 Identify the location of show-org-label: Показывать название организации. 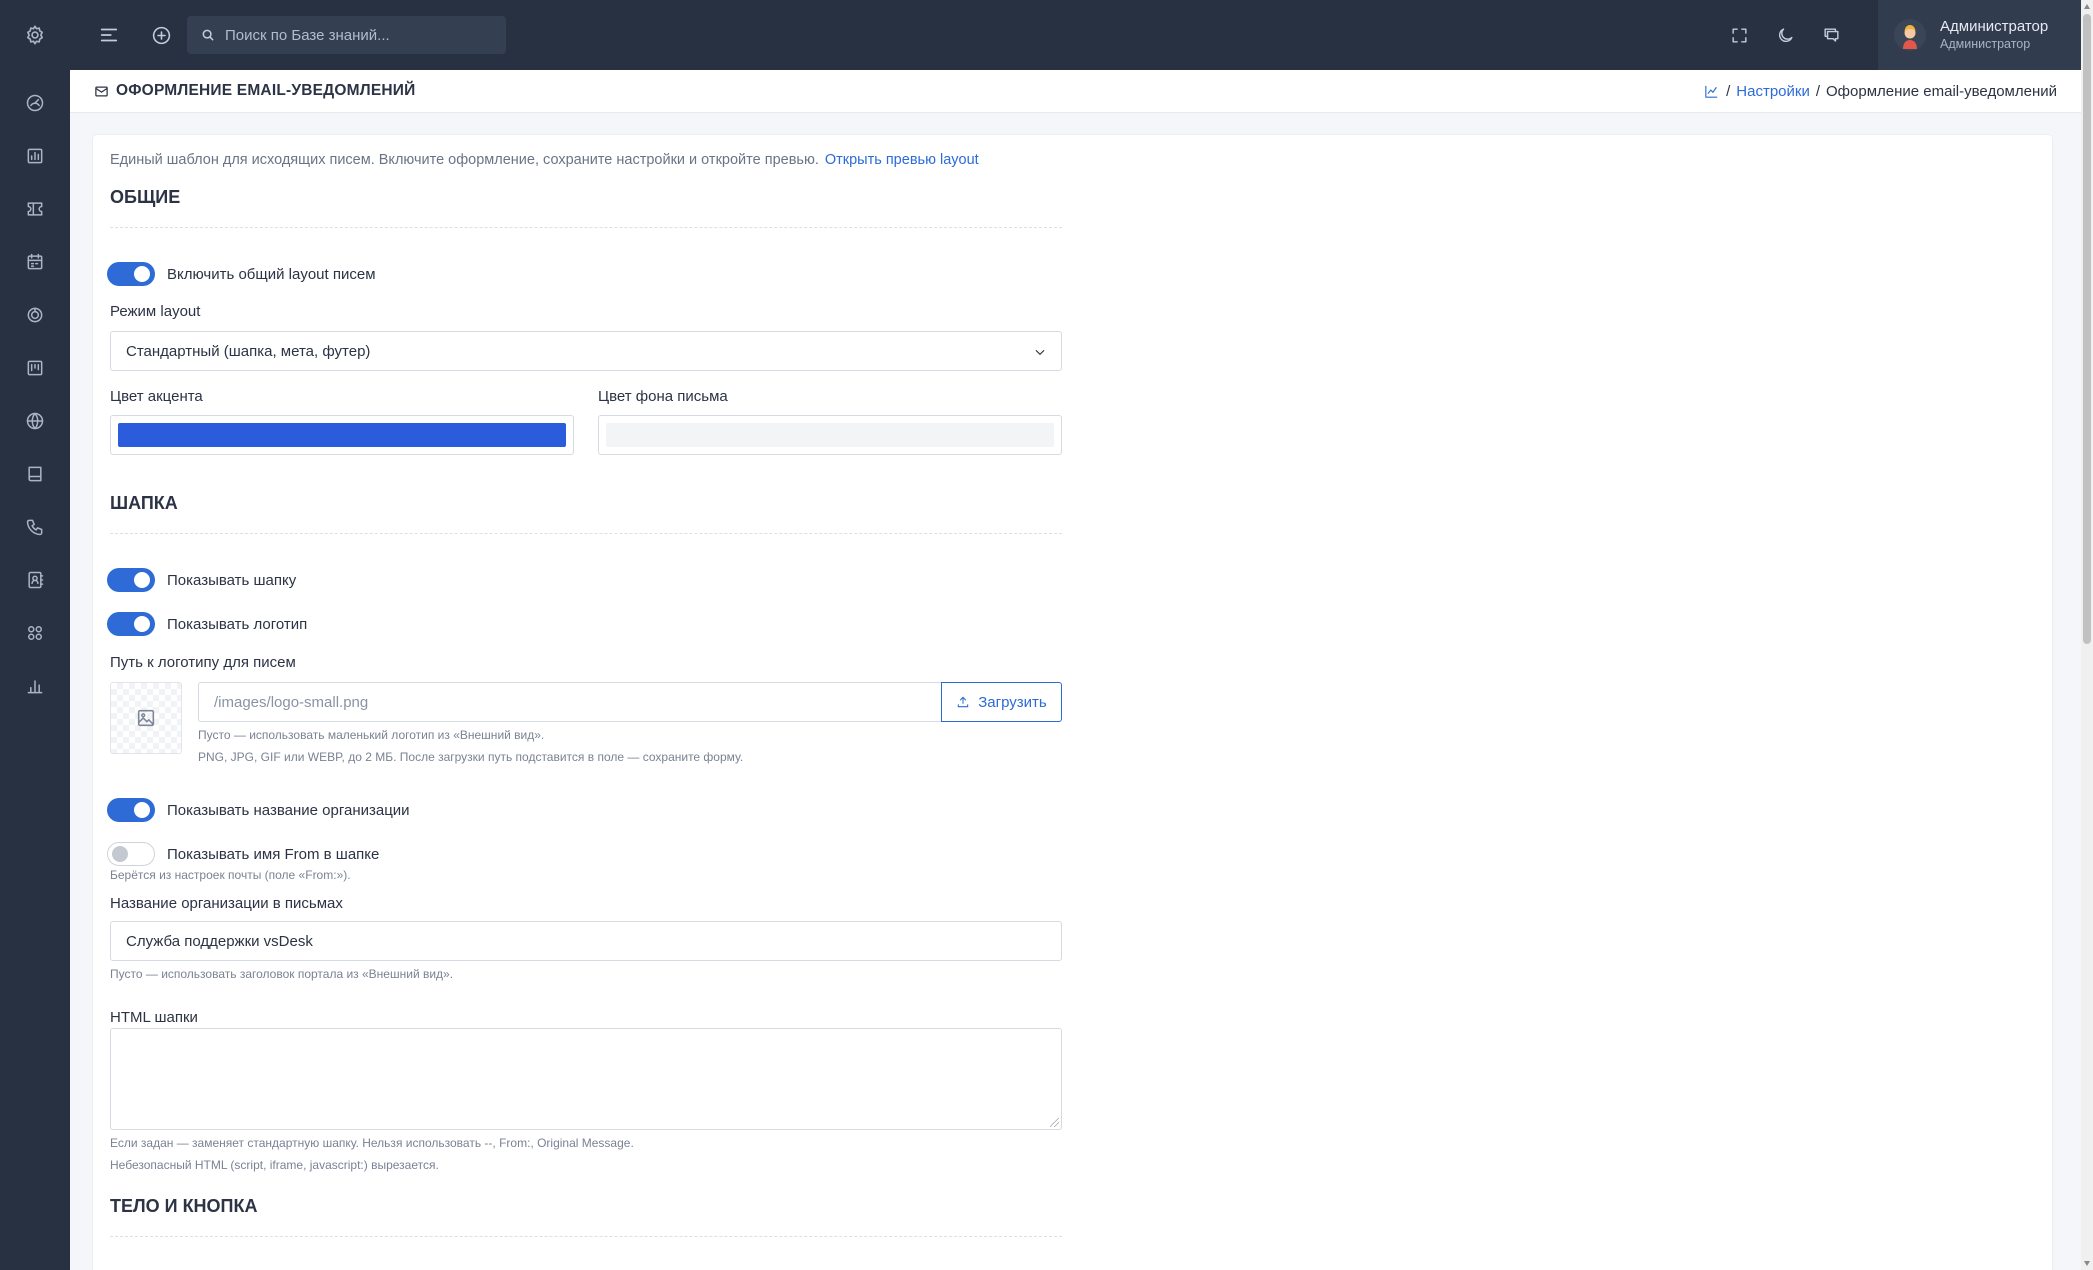
(288, 810).